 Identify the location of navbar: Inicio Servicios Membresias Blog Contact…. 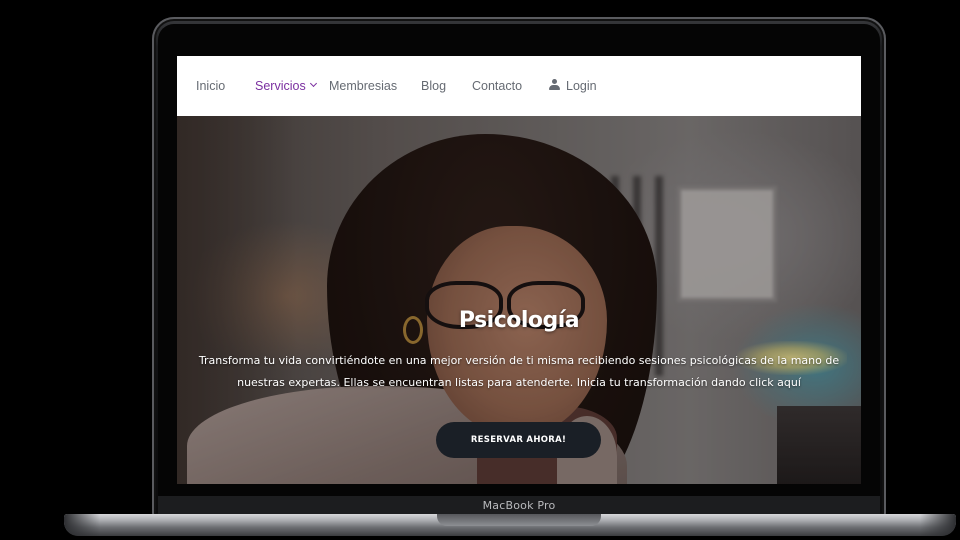
(519, 86).